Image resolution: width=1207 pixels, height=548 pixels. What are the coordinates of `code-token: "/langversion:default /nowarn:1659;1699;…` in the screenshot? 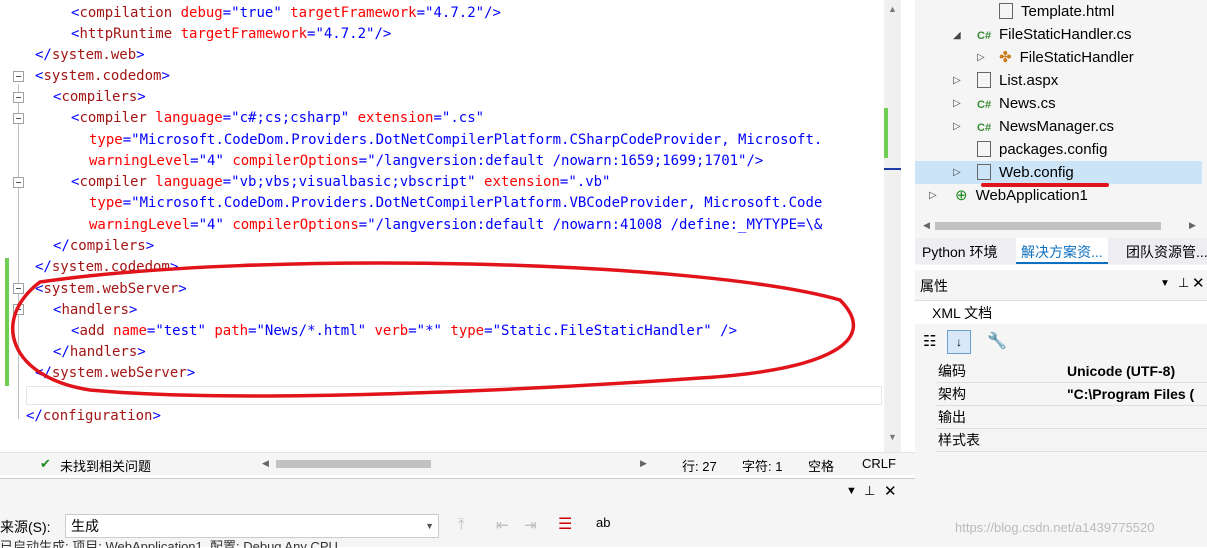 It's located at (557, 161).